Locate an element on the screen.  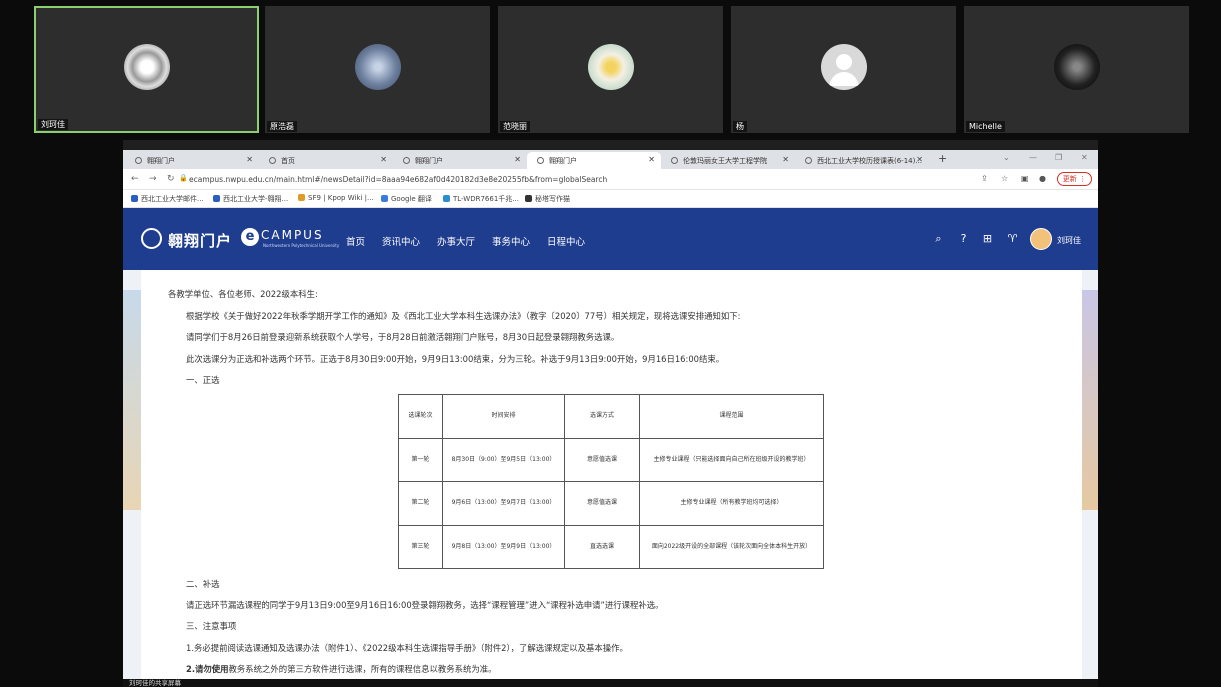
back-icon: ← is located at coordinates (135, 179).